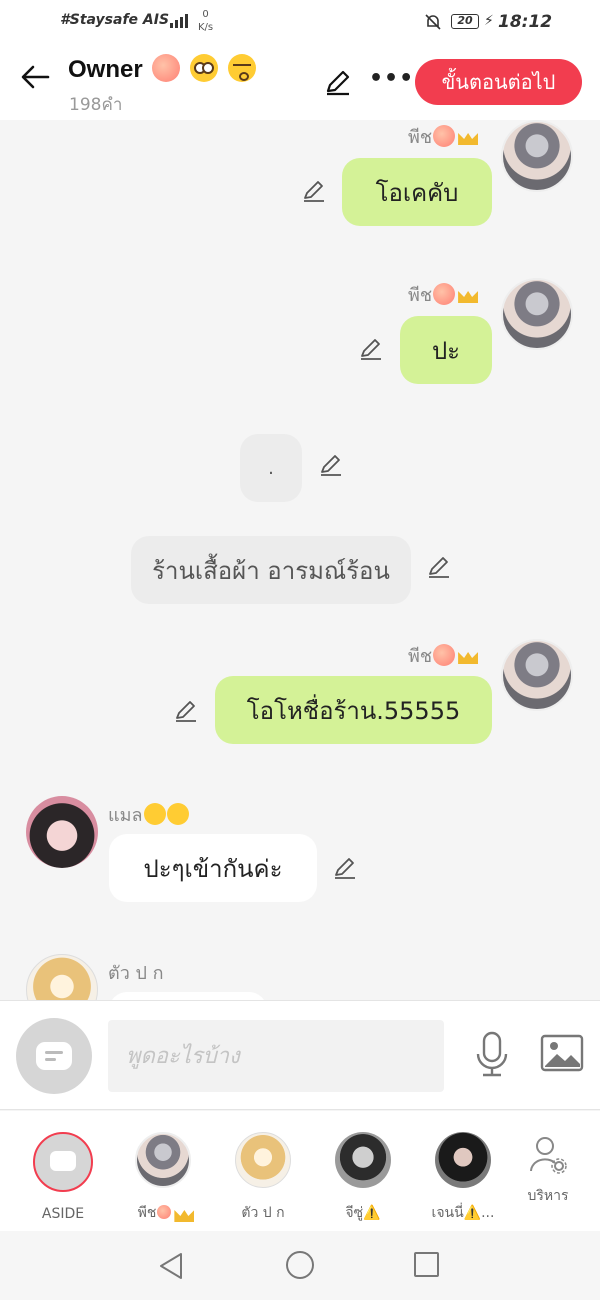 The height and width of the screenshot is (1300, 600). I want to click on sender-name: แมล, so click(148, 814).